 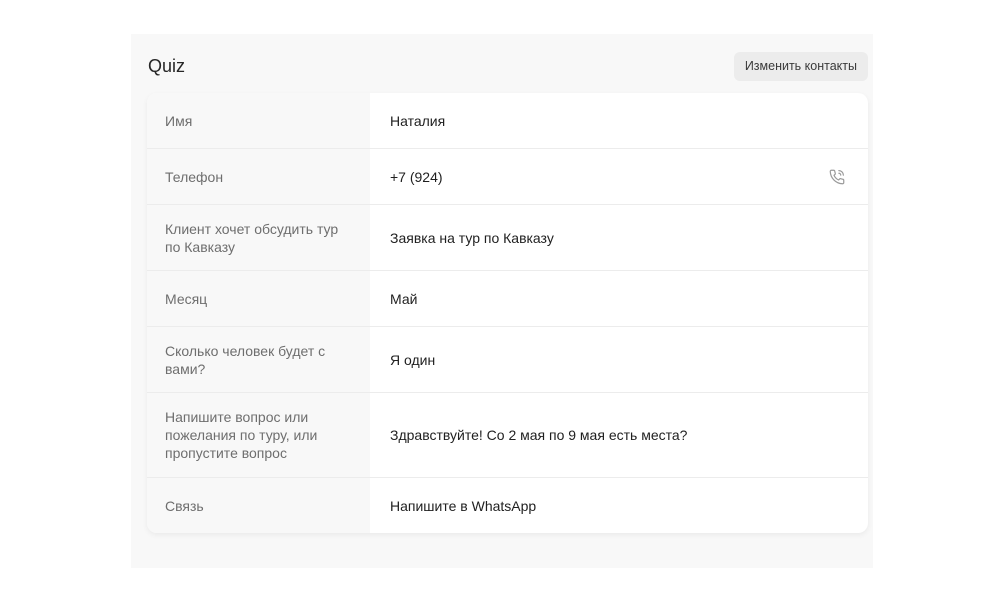 What do you see at coordinates (619, 298) in the screenshot?
I see `row-value: Май` at bounding box center [619, 298].